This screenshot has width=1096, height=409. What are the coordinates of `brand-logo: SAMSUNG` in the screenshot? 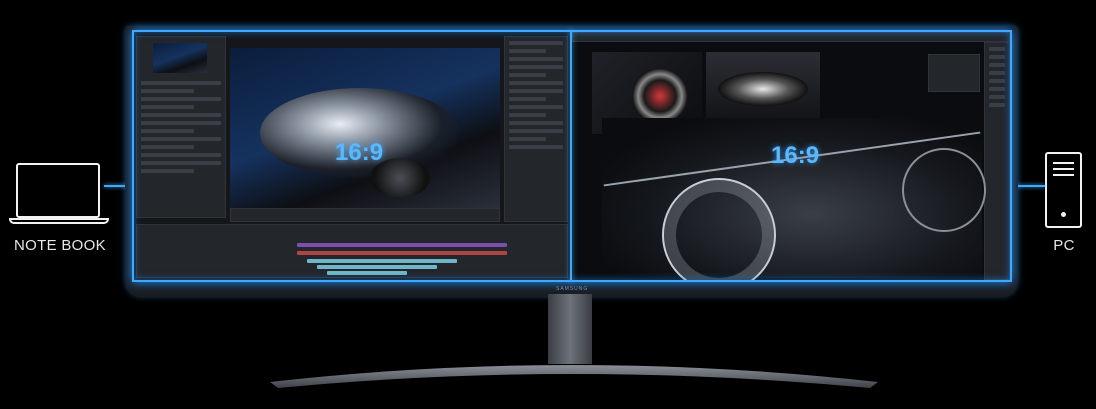 It's located at (572, 289).